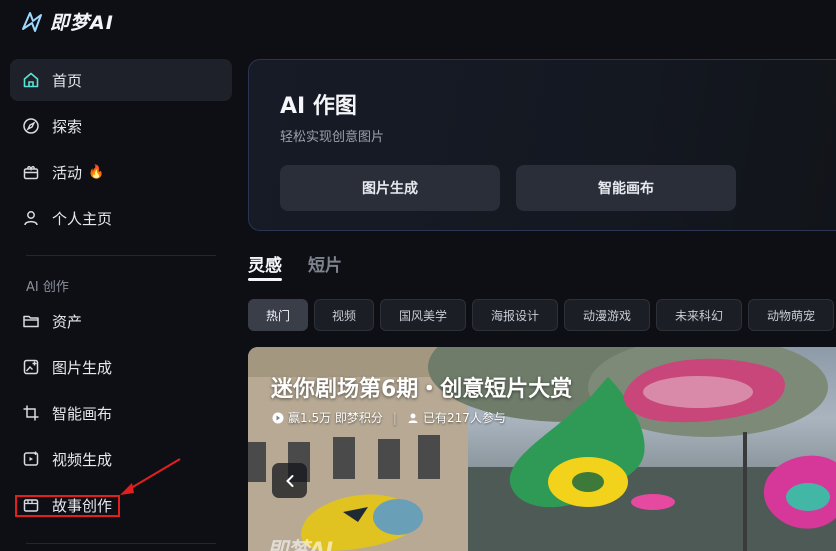  Describe the element at coordinates (318, 106) in the screenshot. I see `card-title: AI 作图` at that location.